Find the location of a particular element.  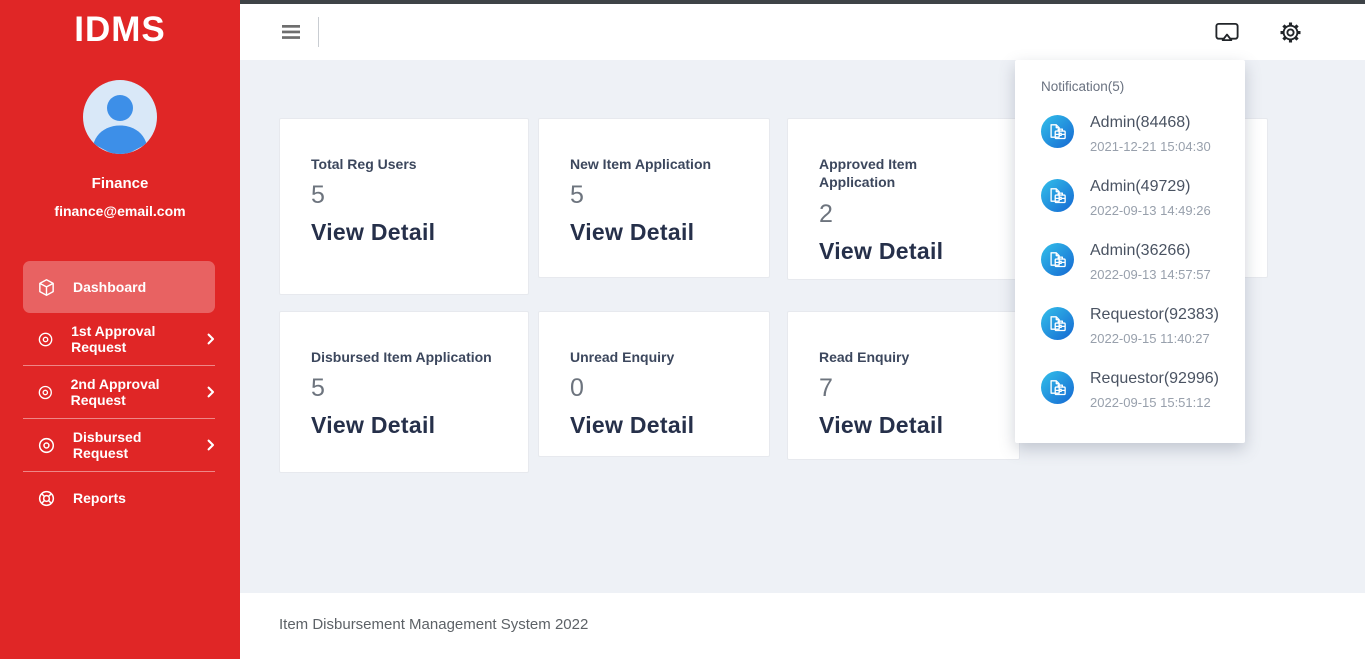

sidebar-item-1st-approval-request: 1st Approval Request is located at coordinates (119, 339).